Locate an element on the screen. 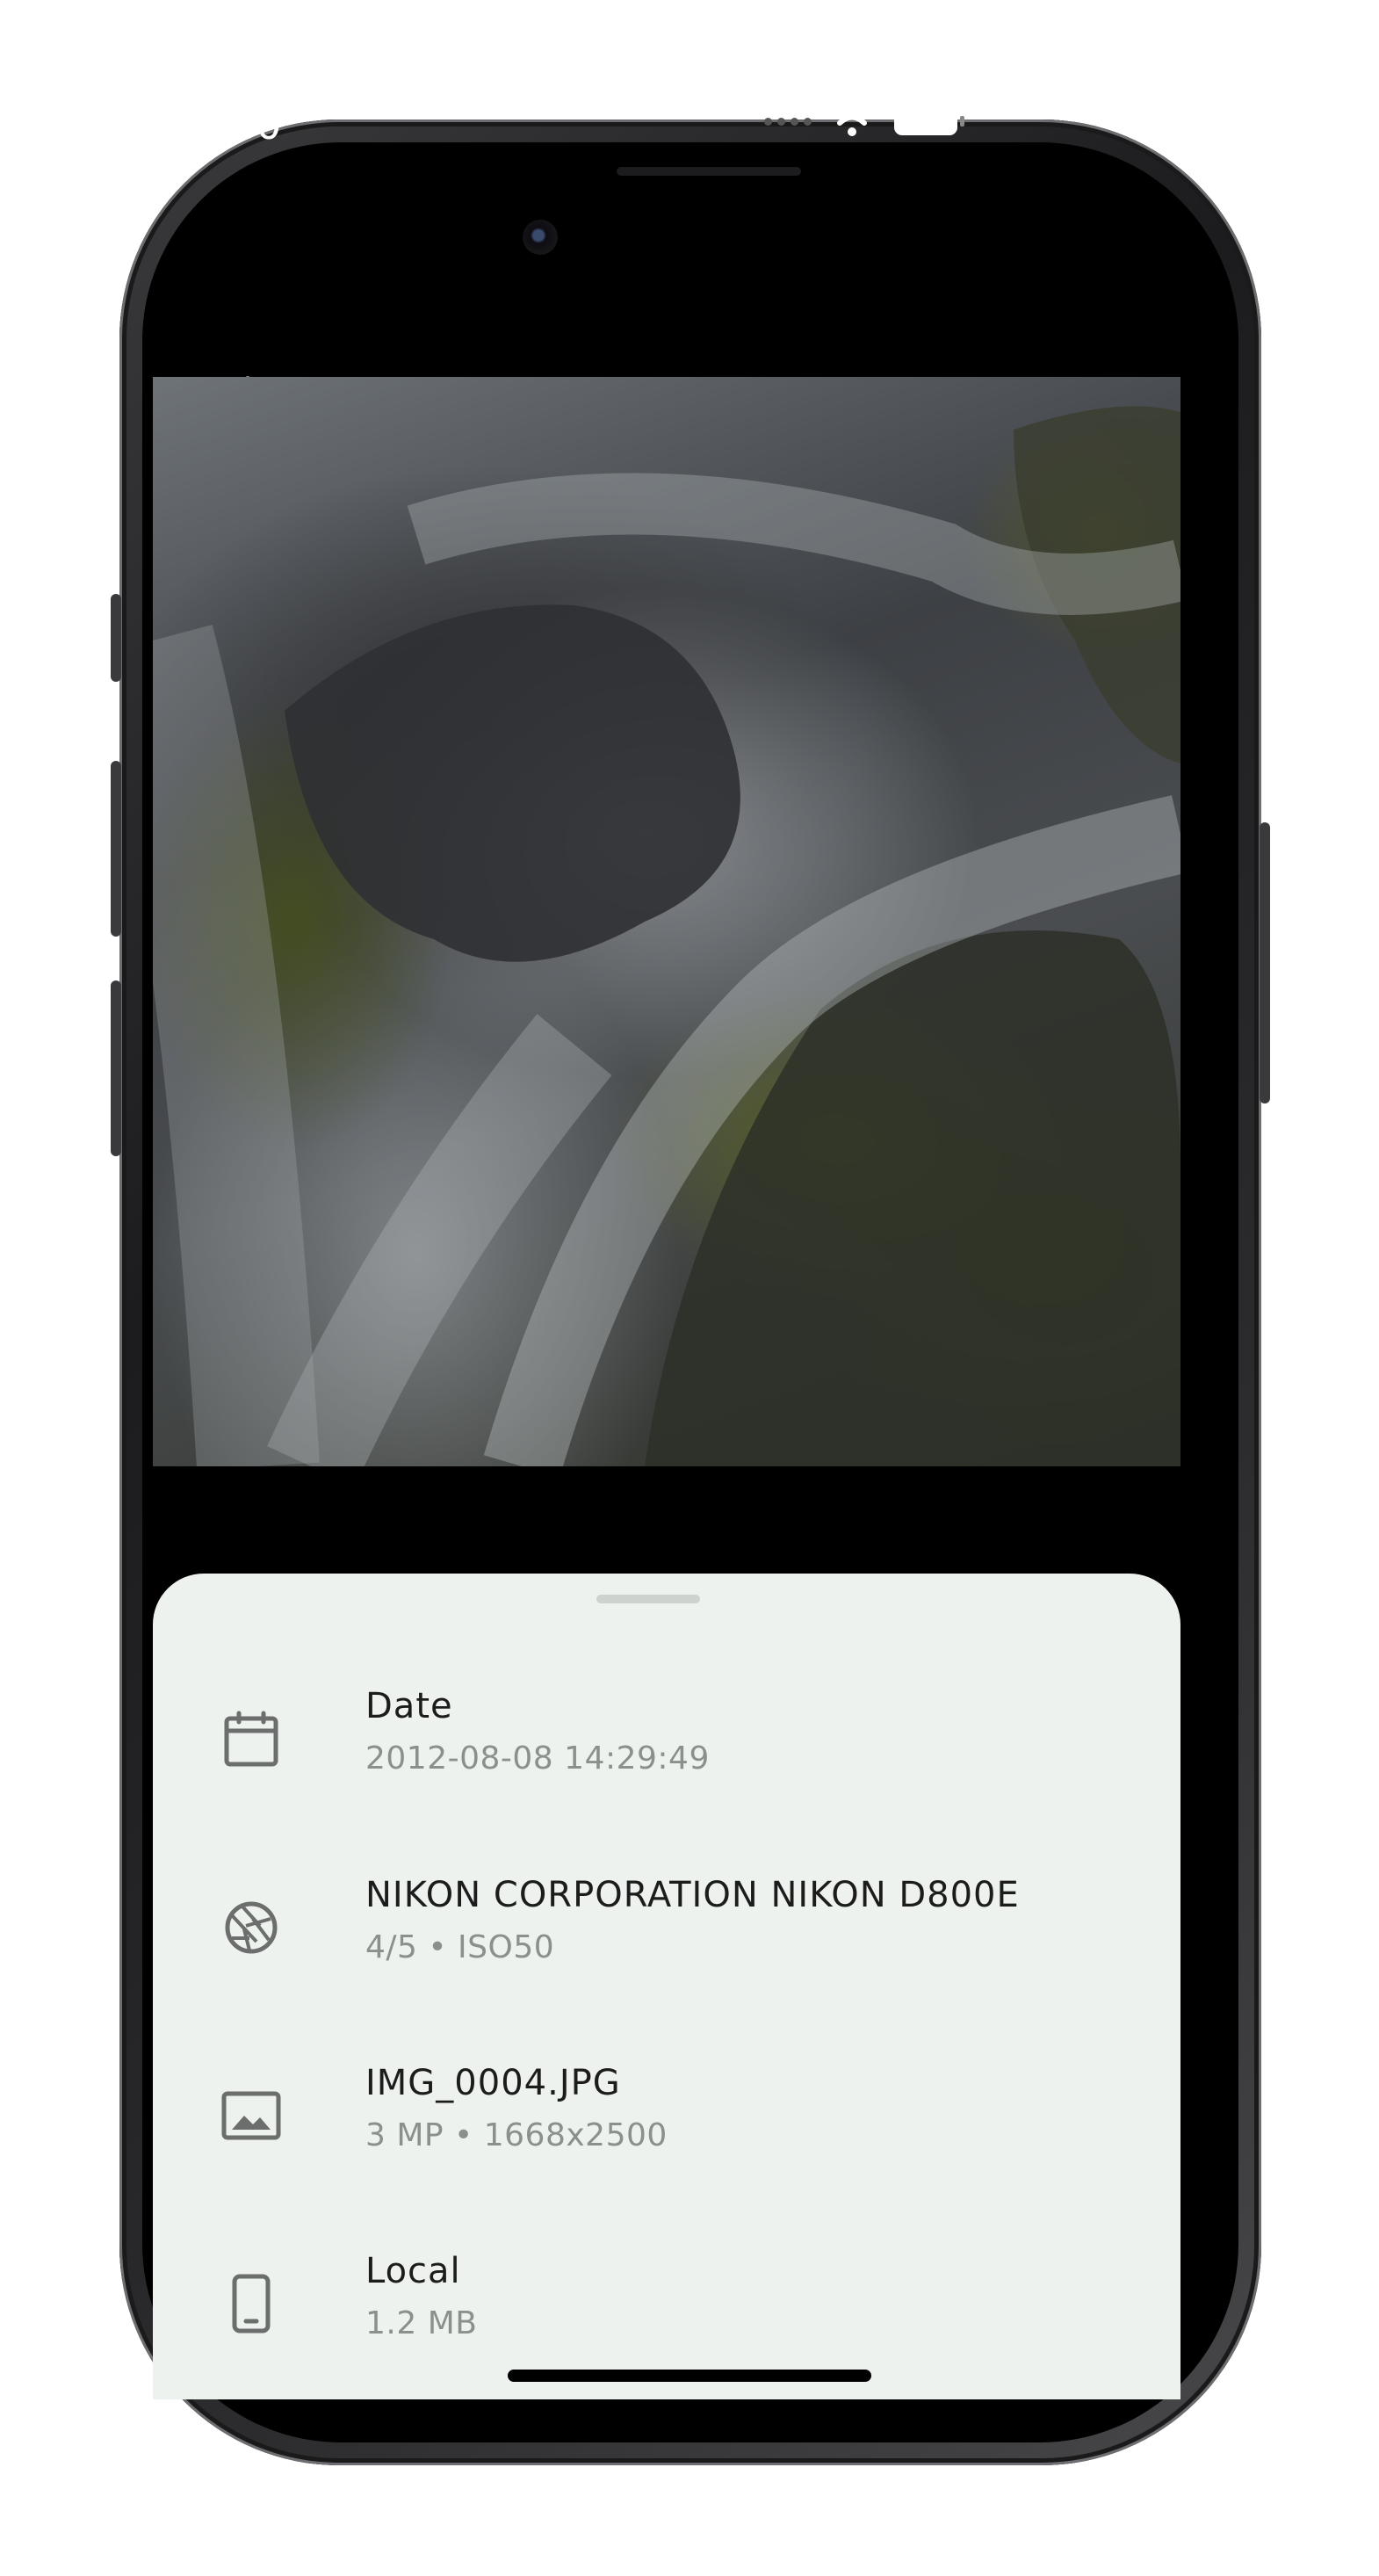 The height and width of the screenshot is (2576, 1379). volume-down-button is located at coordinates (116, 1068).